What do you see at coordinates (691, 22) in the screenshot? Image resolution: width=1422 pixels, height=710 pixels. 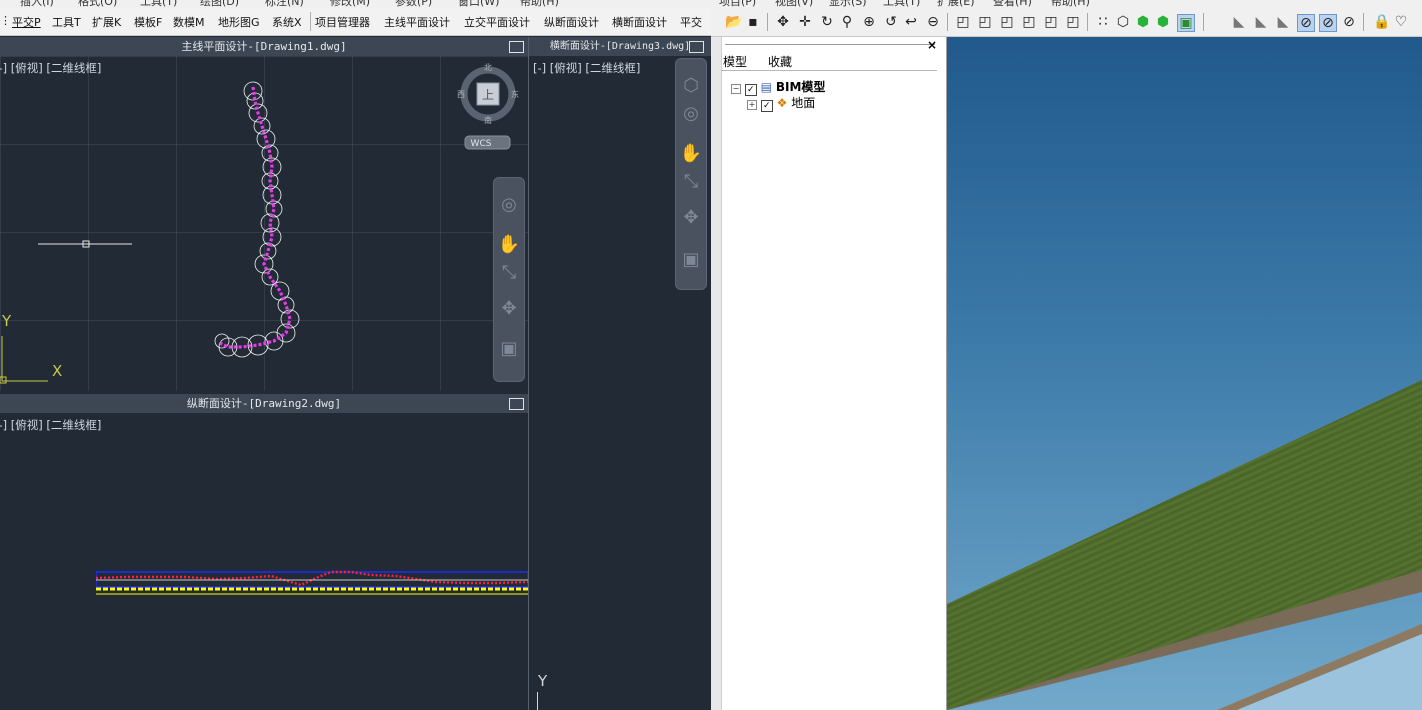 I see `toolbar-item-pingjiao-design: 平交` at bounding box center [691, 22].